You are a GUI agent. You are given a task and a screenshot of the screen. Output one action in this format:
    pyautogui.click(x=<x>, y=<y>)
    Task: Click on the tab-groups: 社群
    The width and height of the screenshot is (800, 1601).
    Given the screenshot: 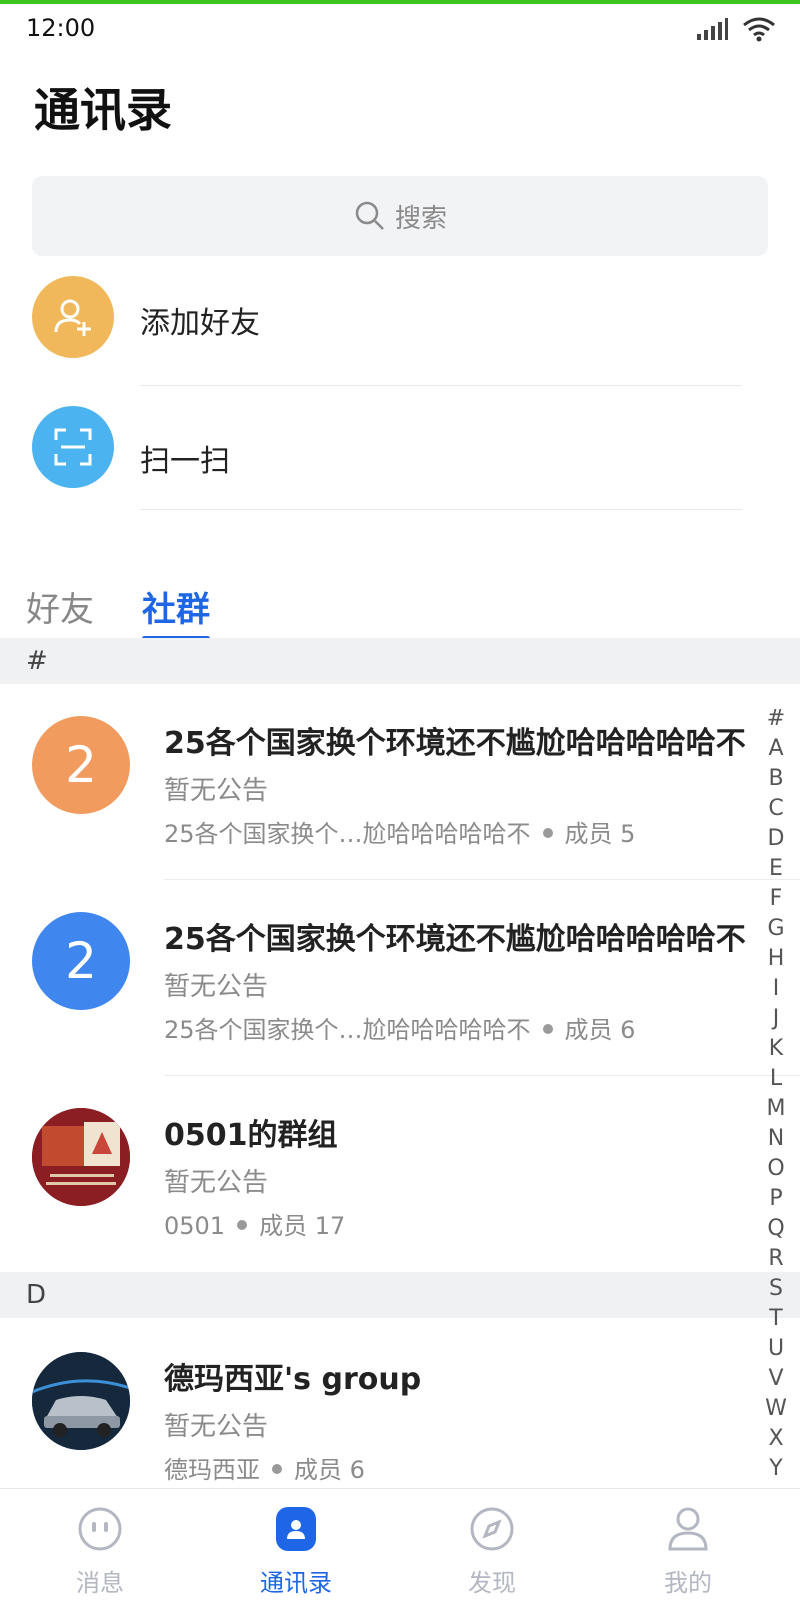 What is the action you would take?
    pyautogui.click(x=176, y=611)
    